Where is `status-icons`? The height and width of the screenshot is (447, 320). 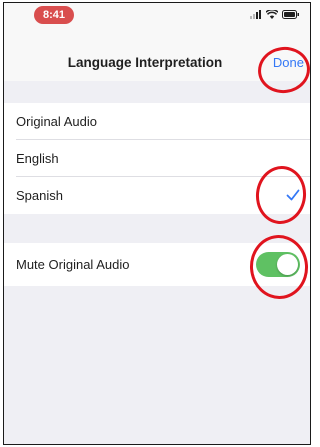
status-icons is located at coordinates (275, 14).